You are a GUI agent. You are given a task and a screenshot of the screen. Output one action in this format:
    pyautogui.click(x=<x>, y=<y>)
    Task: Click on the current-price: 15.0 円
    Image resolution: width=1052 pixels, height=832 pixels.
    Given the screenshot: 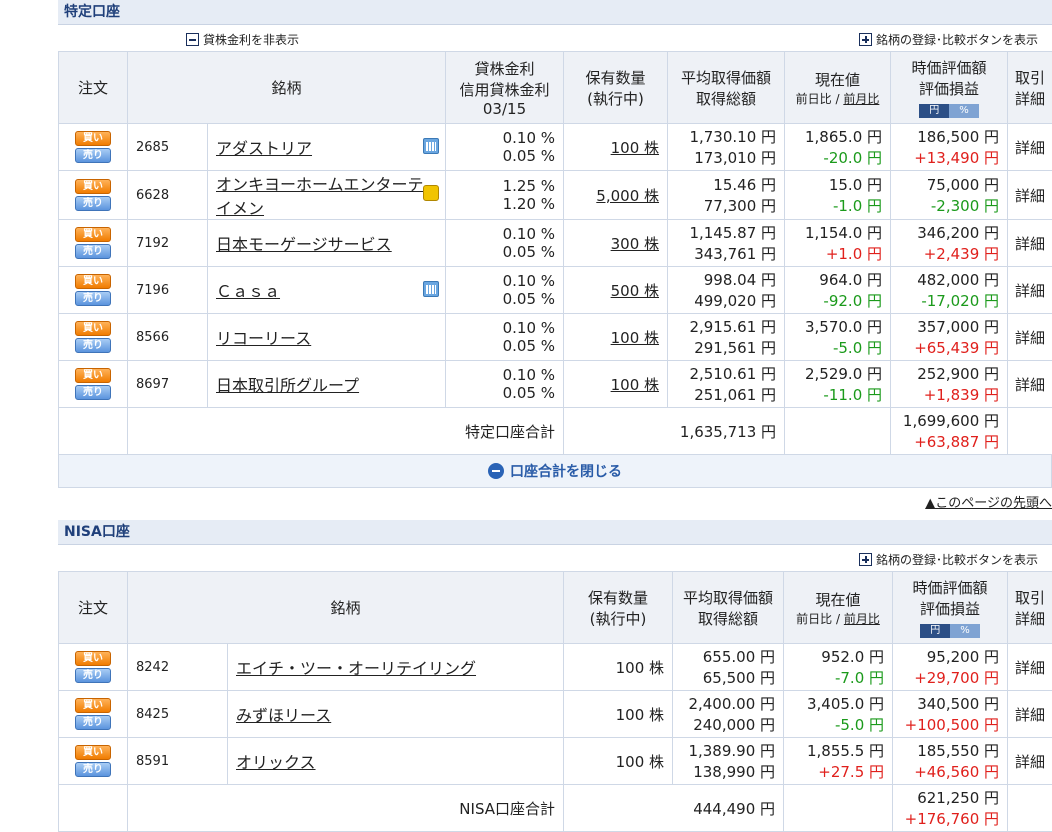 What is the action you would take?
    pyautogui.click(x=837, y=184)
    